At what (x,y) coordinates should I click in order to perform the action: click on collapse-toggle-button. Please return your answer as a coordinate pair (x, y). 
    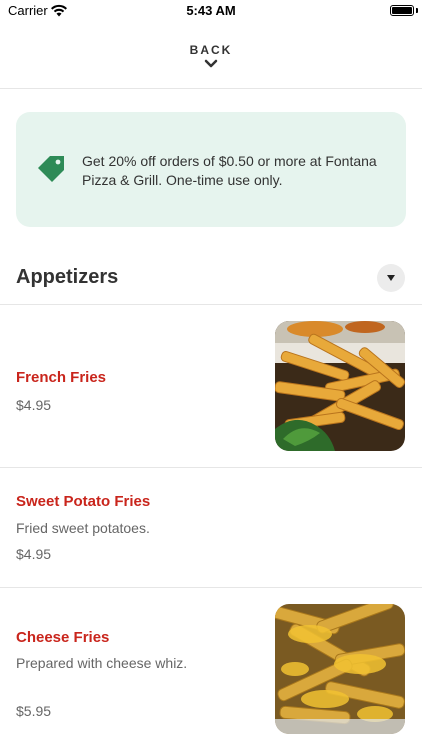
    Looking at the image, I should click on (391, 278).